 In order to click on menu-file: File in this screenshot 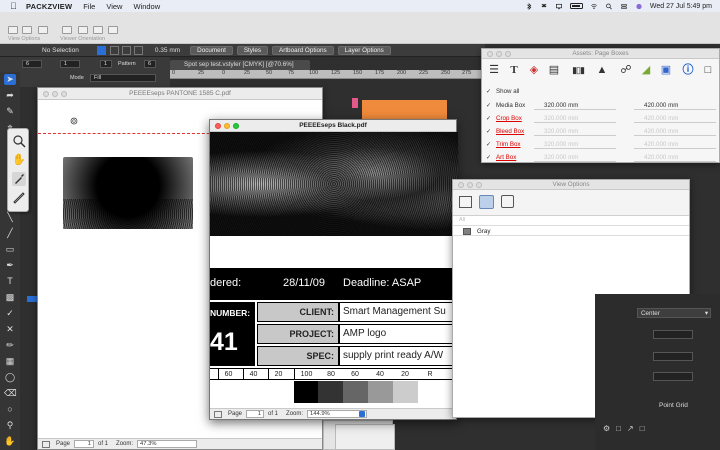, I will do `click(89, 6)`.